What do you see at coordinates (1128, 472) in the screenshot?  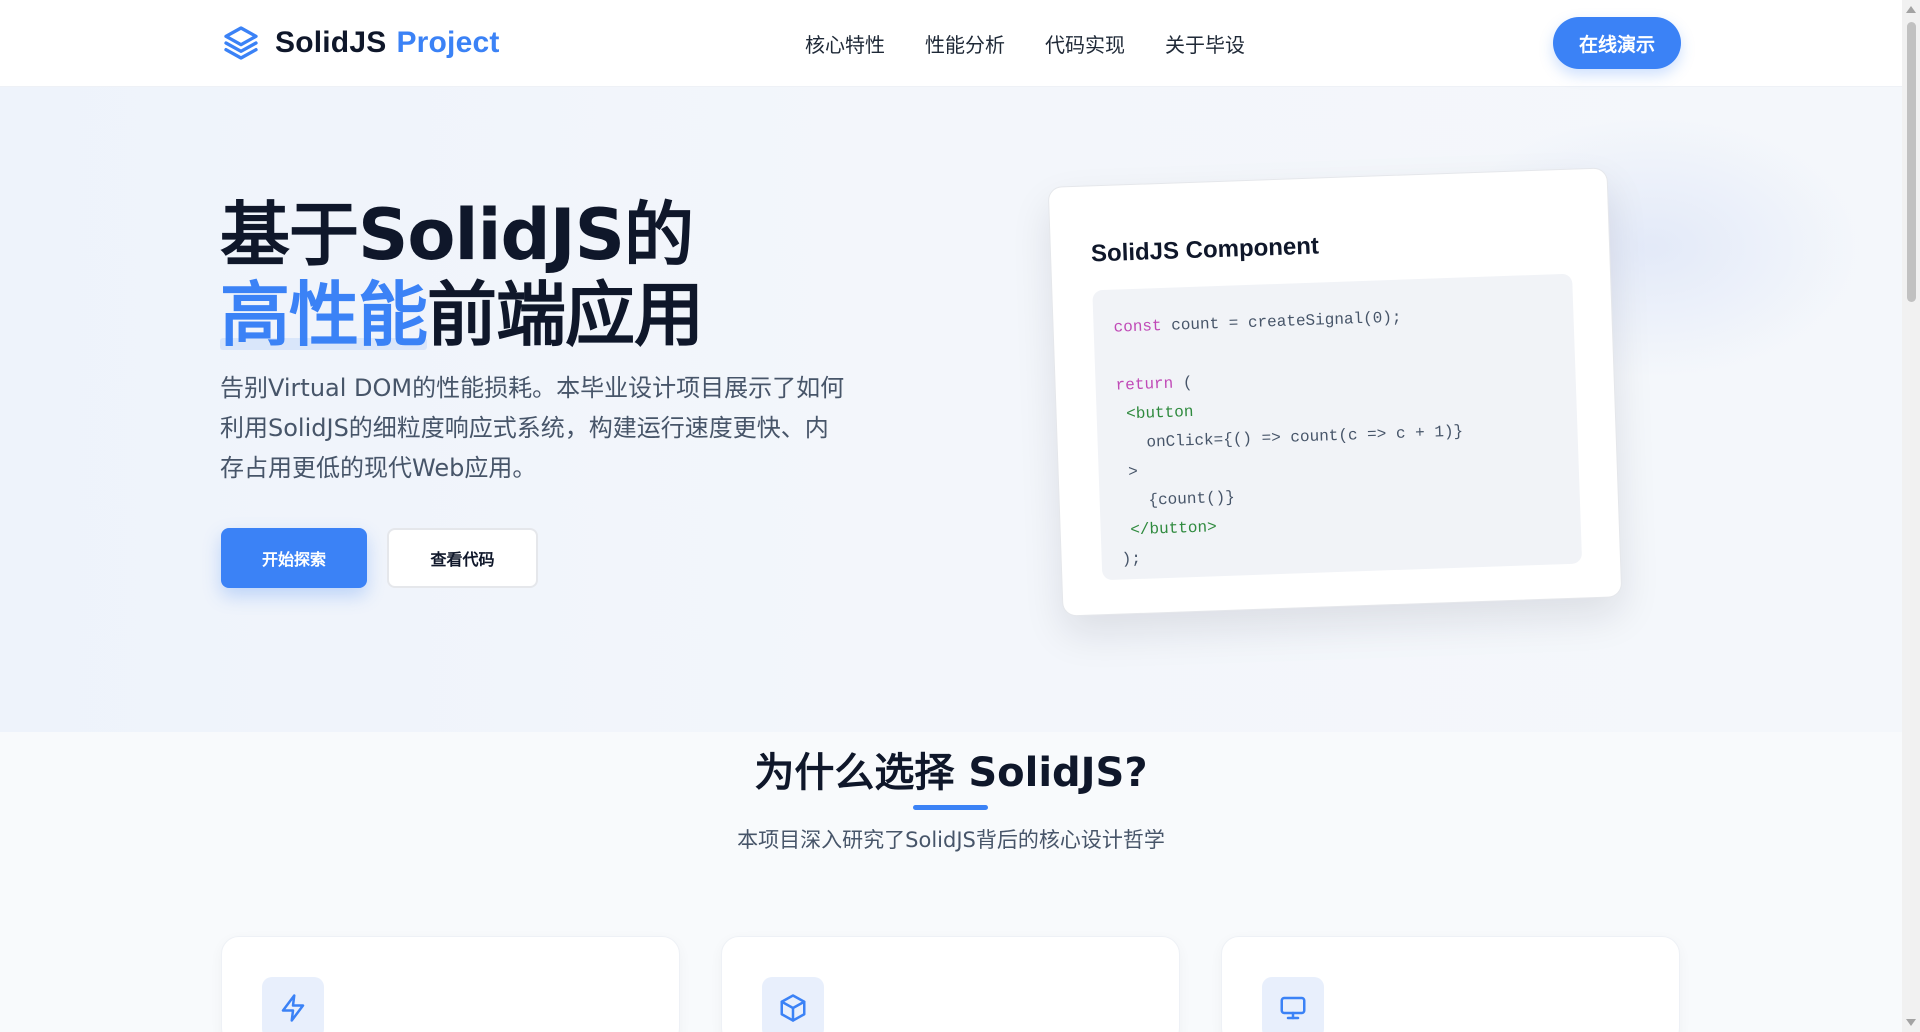 I see `code-line: >` at bounding box center [1128, 472].